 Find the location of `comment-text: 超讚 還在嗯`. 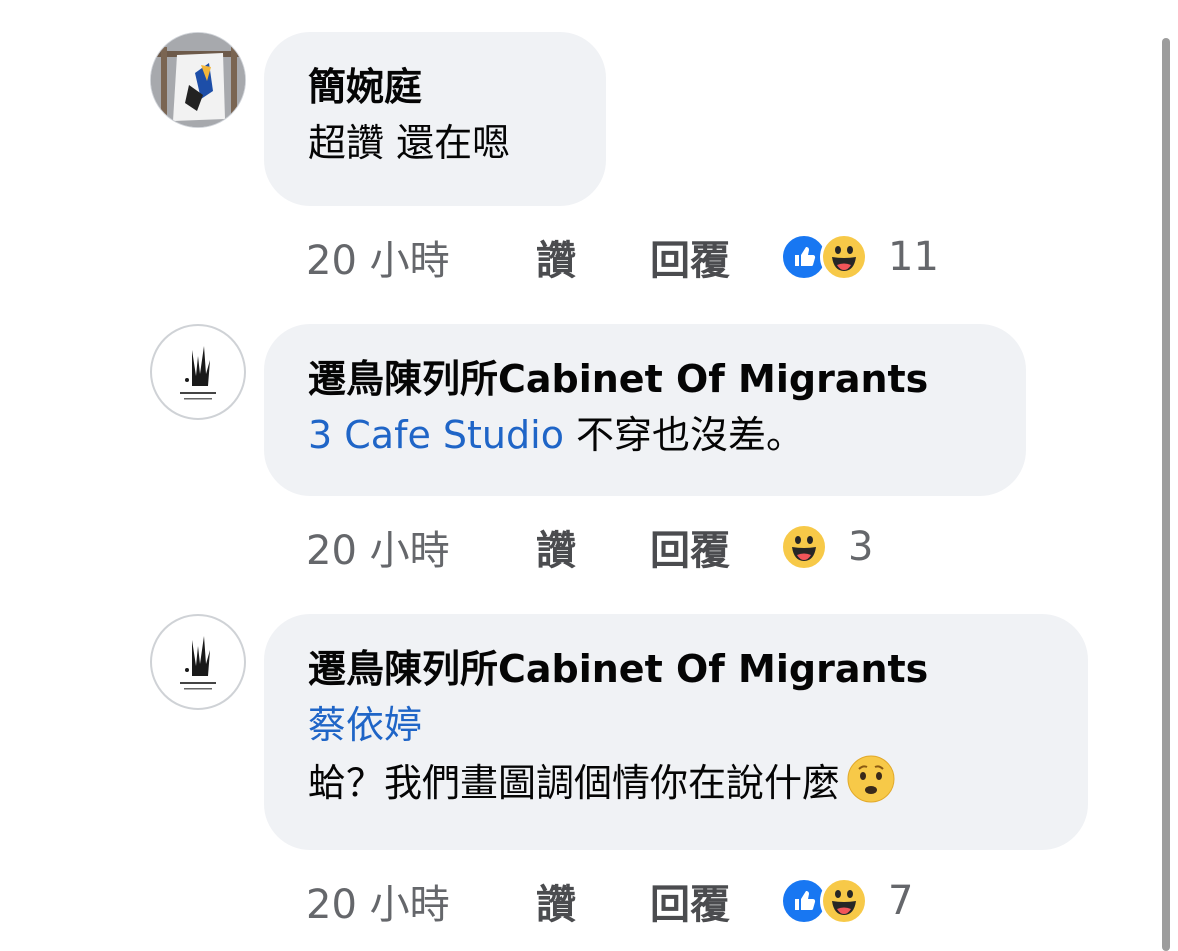

comment-text: 超讚 還在嗯 is located at coordinates (409, 143).